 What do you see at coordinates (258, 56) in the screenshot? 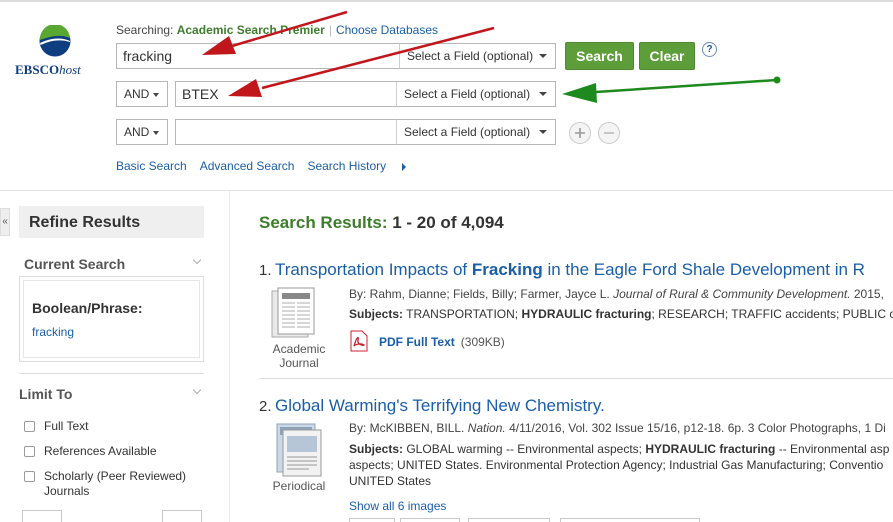
I see `search-term-input-1: fracking` at bounding box center [258, 56].